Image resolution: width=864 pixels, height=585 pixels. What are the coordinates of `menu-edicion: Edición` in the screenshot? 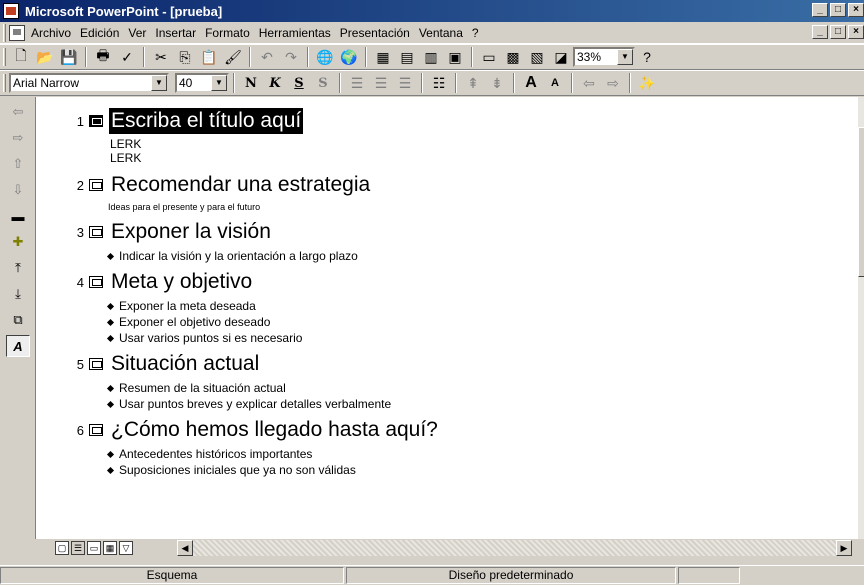 It's located at (99, 33).